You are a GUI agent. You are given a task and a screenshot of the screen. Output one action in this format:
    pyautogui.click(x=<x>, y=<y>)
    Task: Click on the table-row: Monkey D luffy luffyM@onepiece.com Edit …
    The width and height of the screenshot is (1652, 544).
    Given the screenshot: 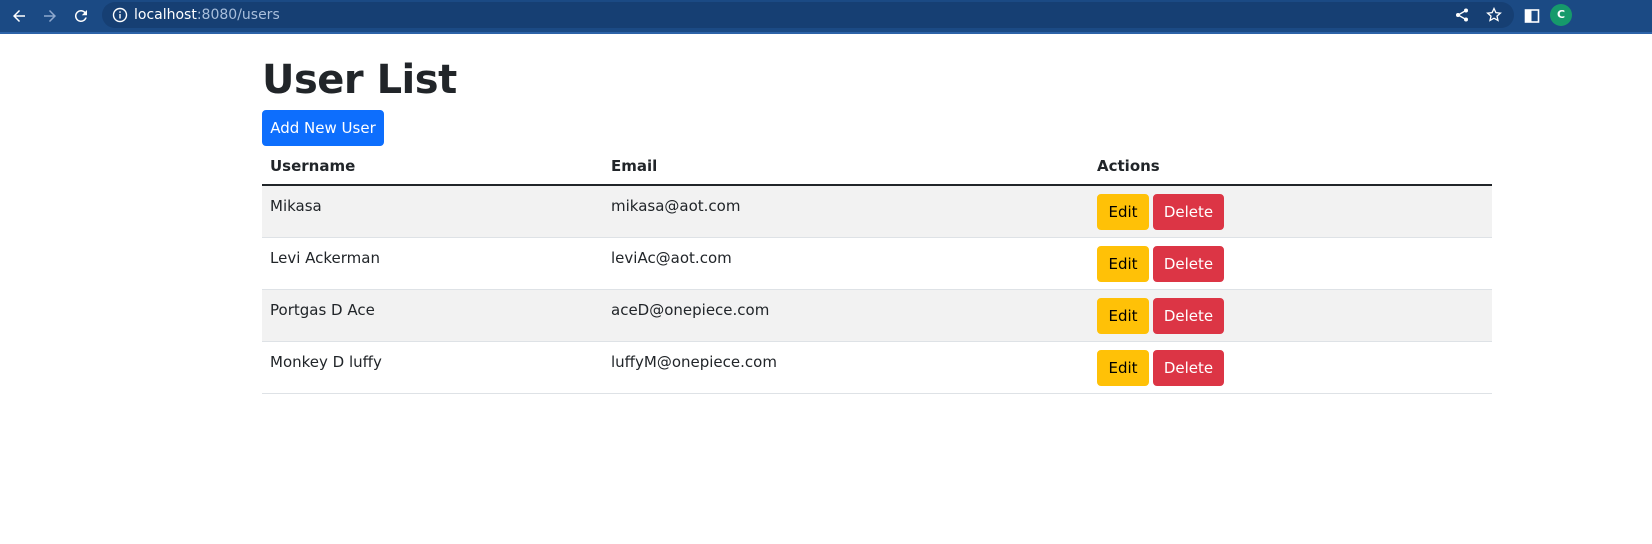 What is the action you would take?
    pyautogui.click(x=877, y=368)
    